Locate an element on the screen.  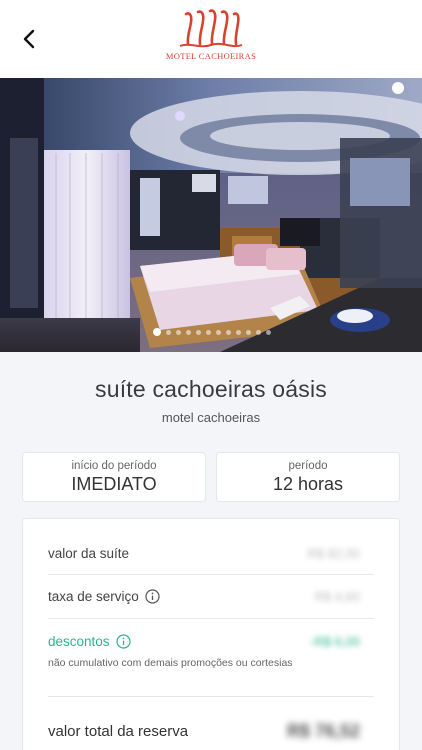
period-start-box: início do período IMEDIATO is located at coordinates (114, 477).